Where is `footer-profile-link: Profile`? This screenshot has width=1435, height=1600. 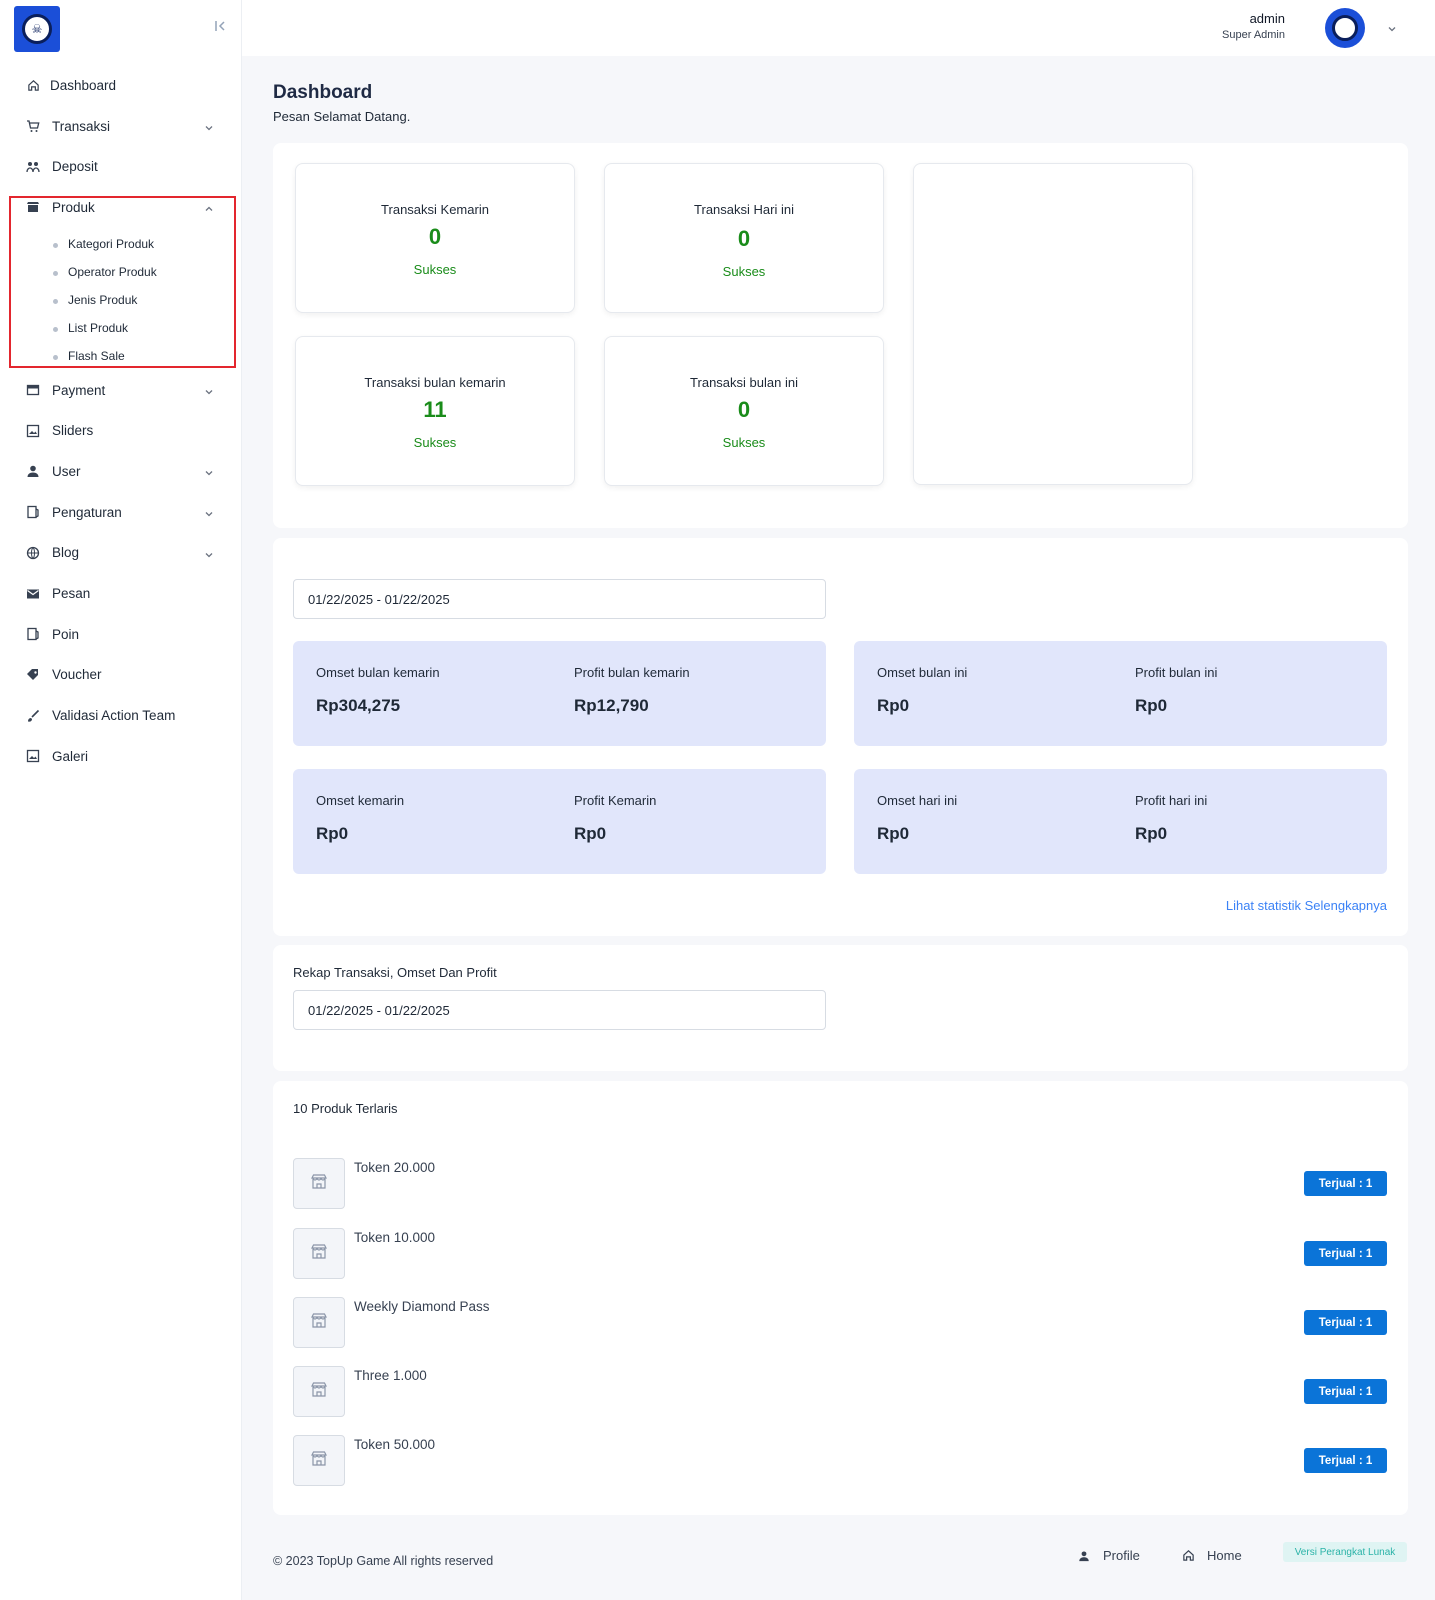
footer-profile-link: Profile is located at coordinates (1108, 1555).